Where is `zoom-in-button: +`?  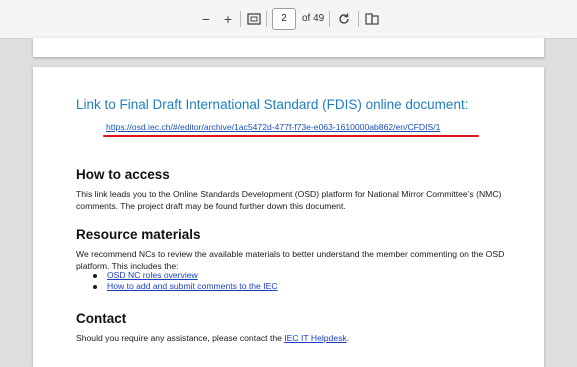
zoom-in-button: + is located at coordinates (228, 19).